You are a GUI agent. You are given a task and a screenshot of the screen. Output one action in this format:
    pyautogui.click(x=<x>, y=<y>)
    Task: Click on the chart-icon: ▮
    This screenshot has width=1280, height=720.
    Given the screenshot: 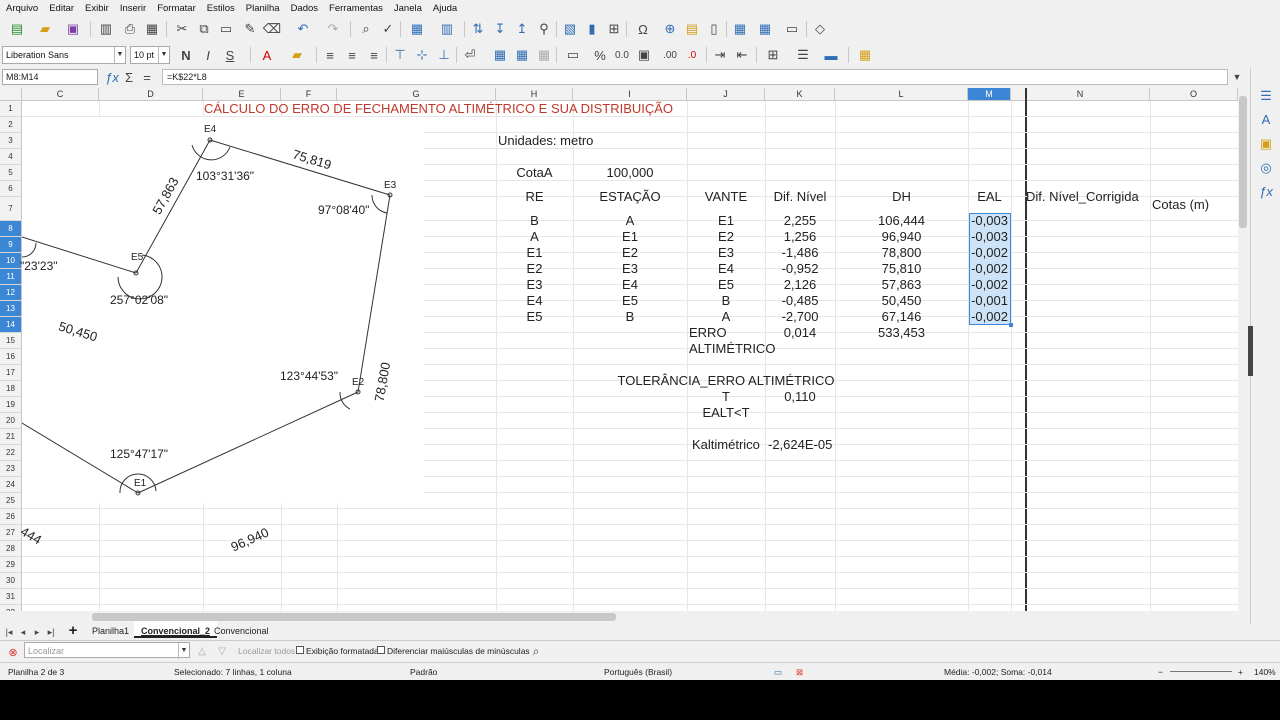 What is the action you would take?
    pyautogui.click(x=592, y=29)
    